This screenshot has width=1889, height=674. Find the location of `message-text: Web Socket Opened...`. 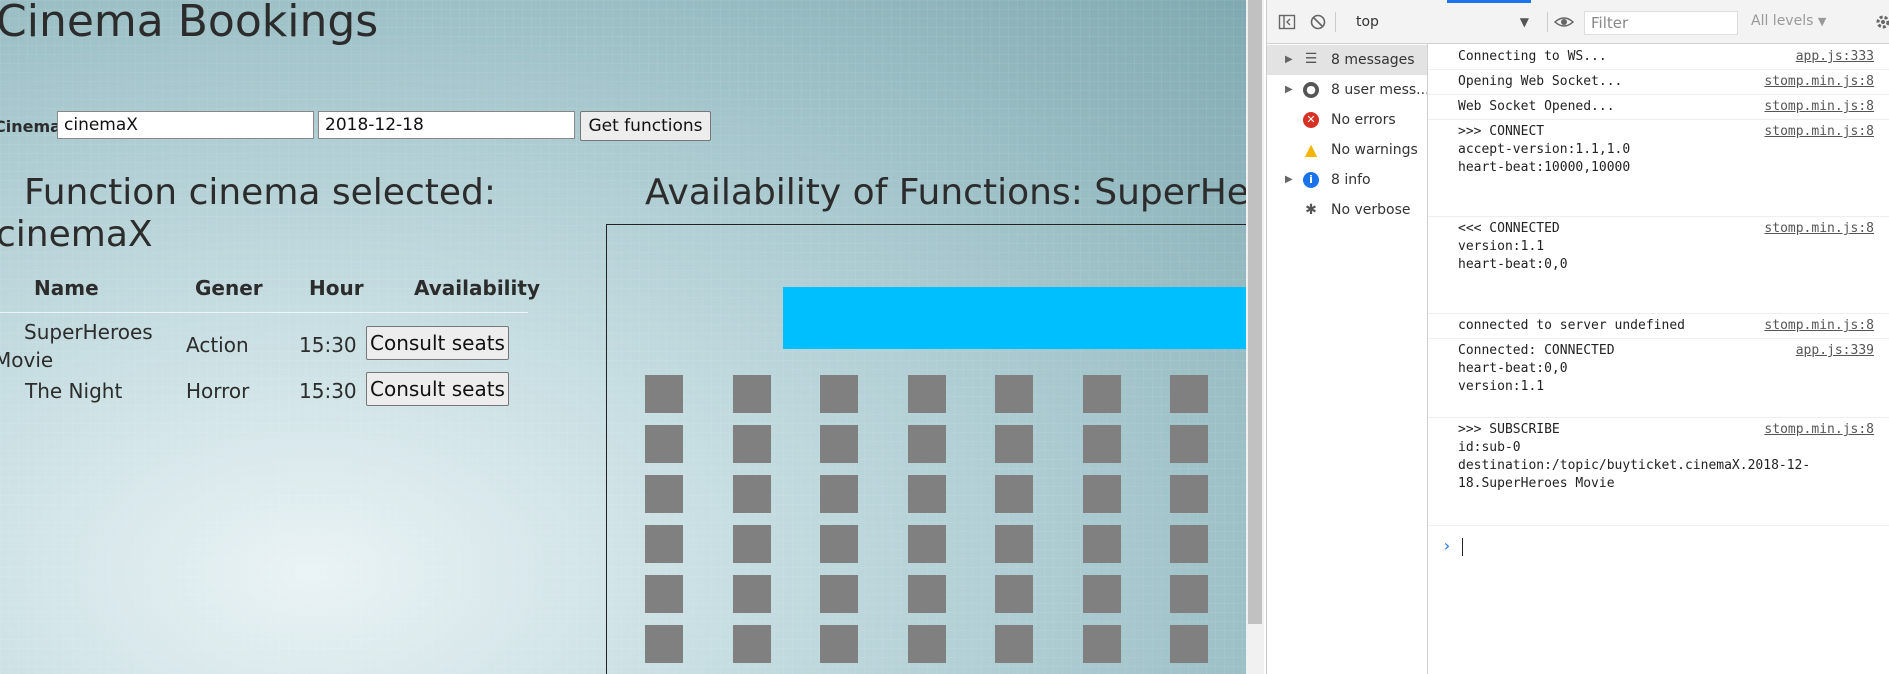

message-text: Web Socket Opened... is located at coordinates (1536, 106).